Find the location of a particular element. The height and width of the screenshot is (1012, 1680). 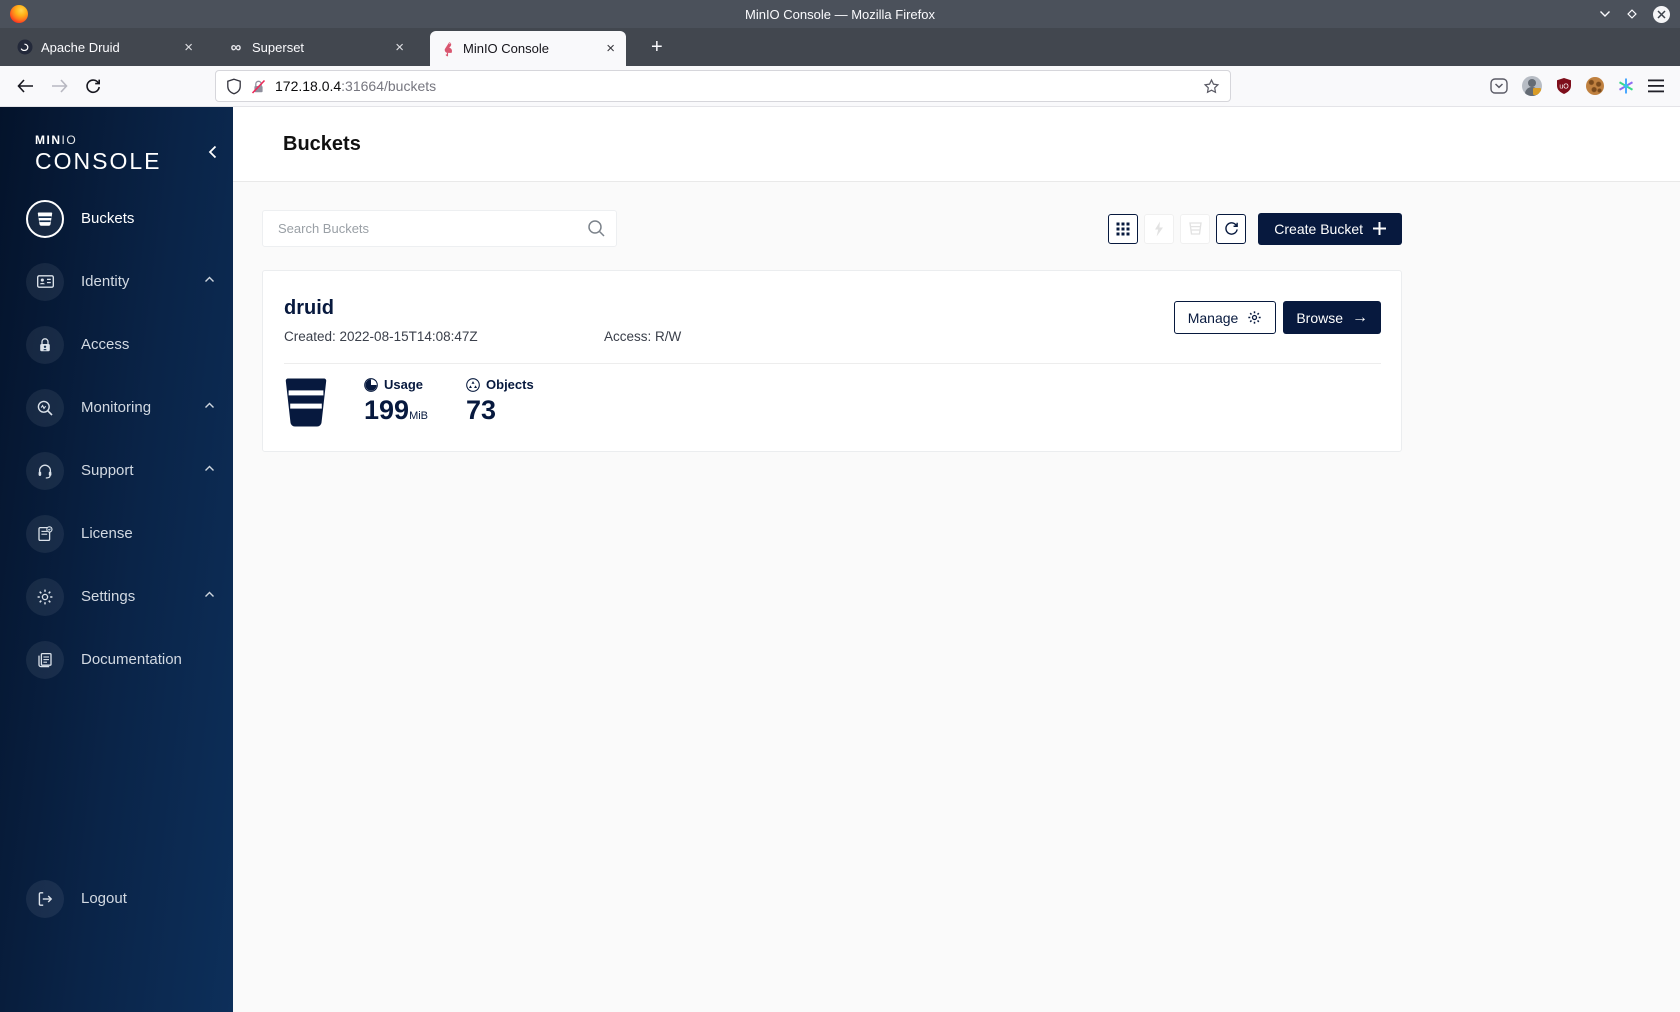

objects-icon is located at coordinates (473, 384).